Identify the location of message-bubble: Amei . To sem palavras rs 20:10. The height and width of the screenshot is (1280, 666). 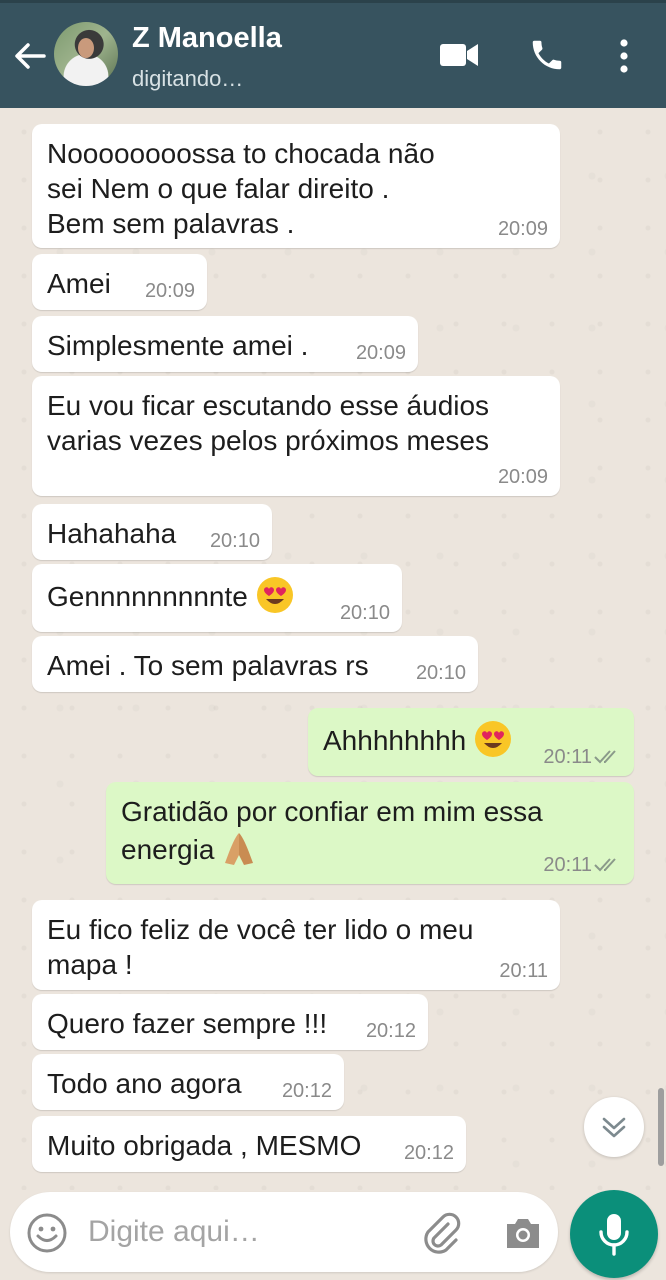
(255, 664).